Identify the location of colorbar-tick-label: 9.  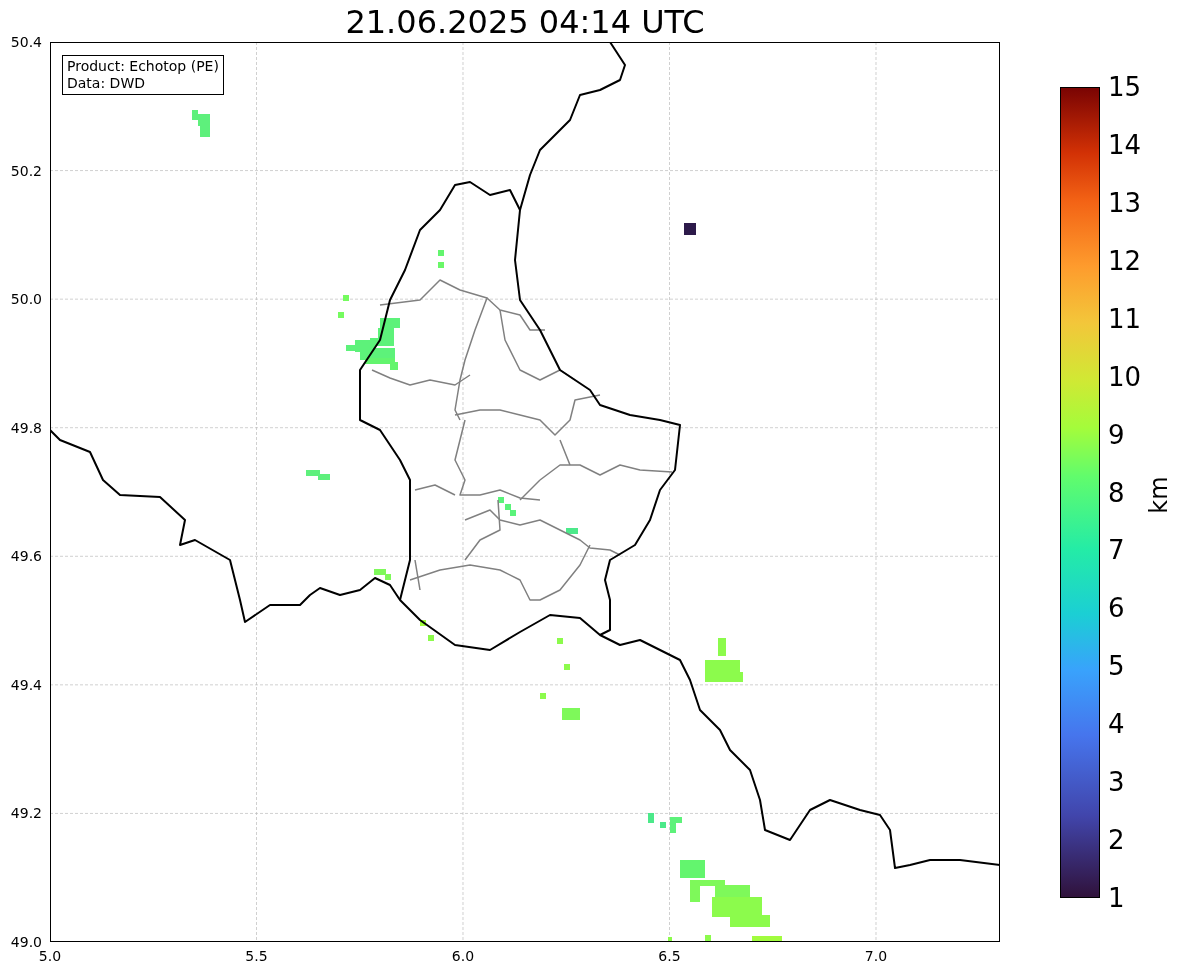
(1116, 434).